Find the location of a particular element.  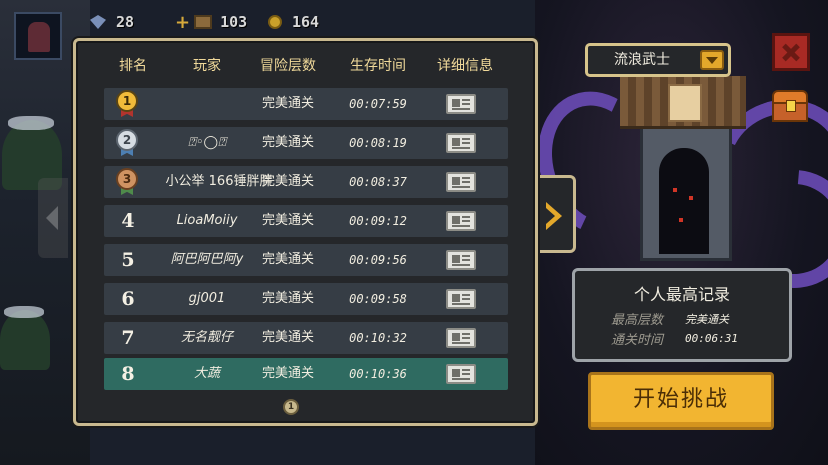

time-value: 00:10:32 is located at coordinates (378, 338).